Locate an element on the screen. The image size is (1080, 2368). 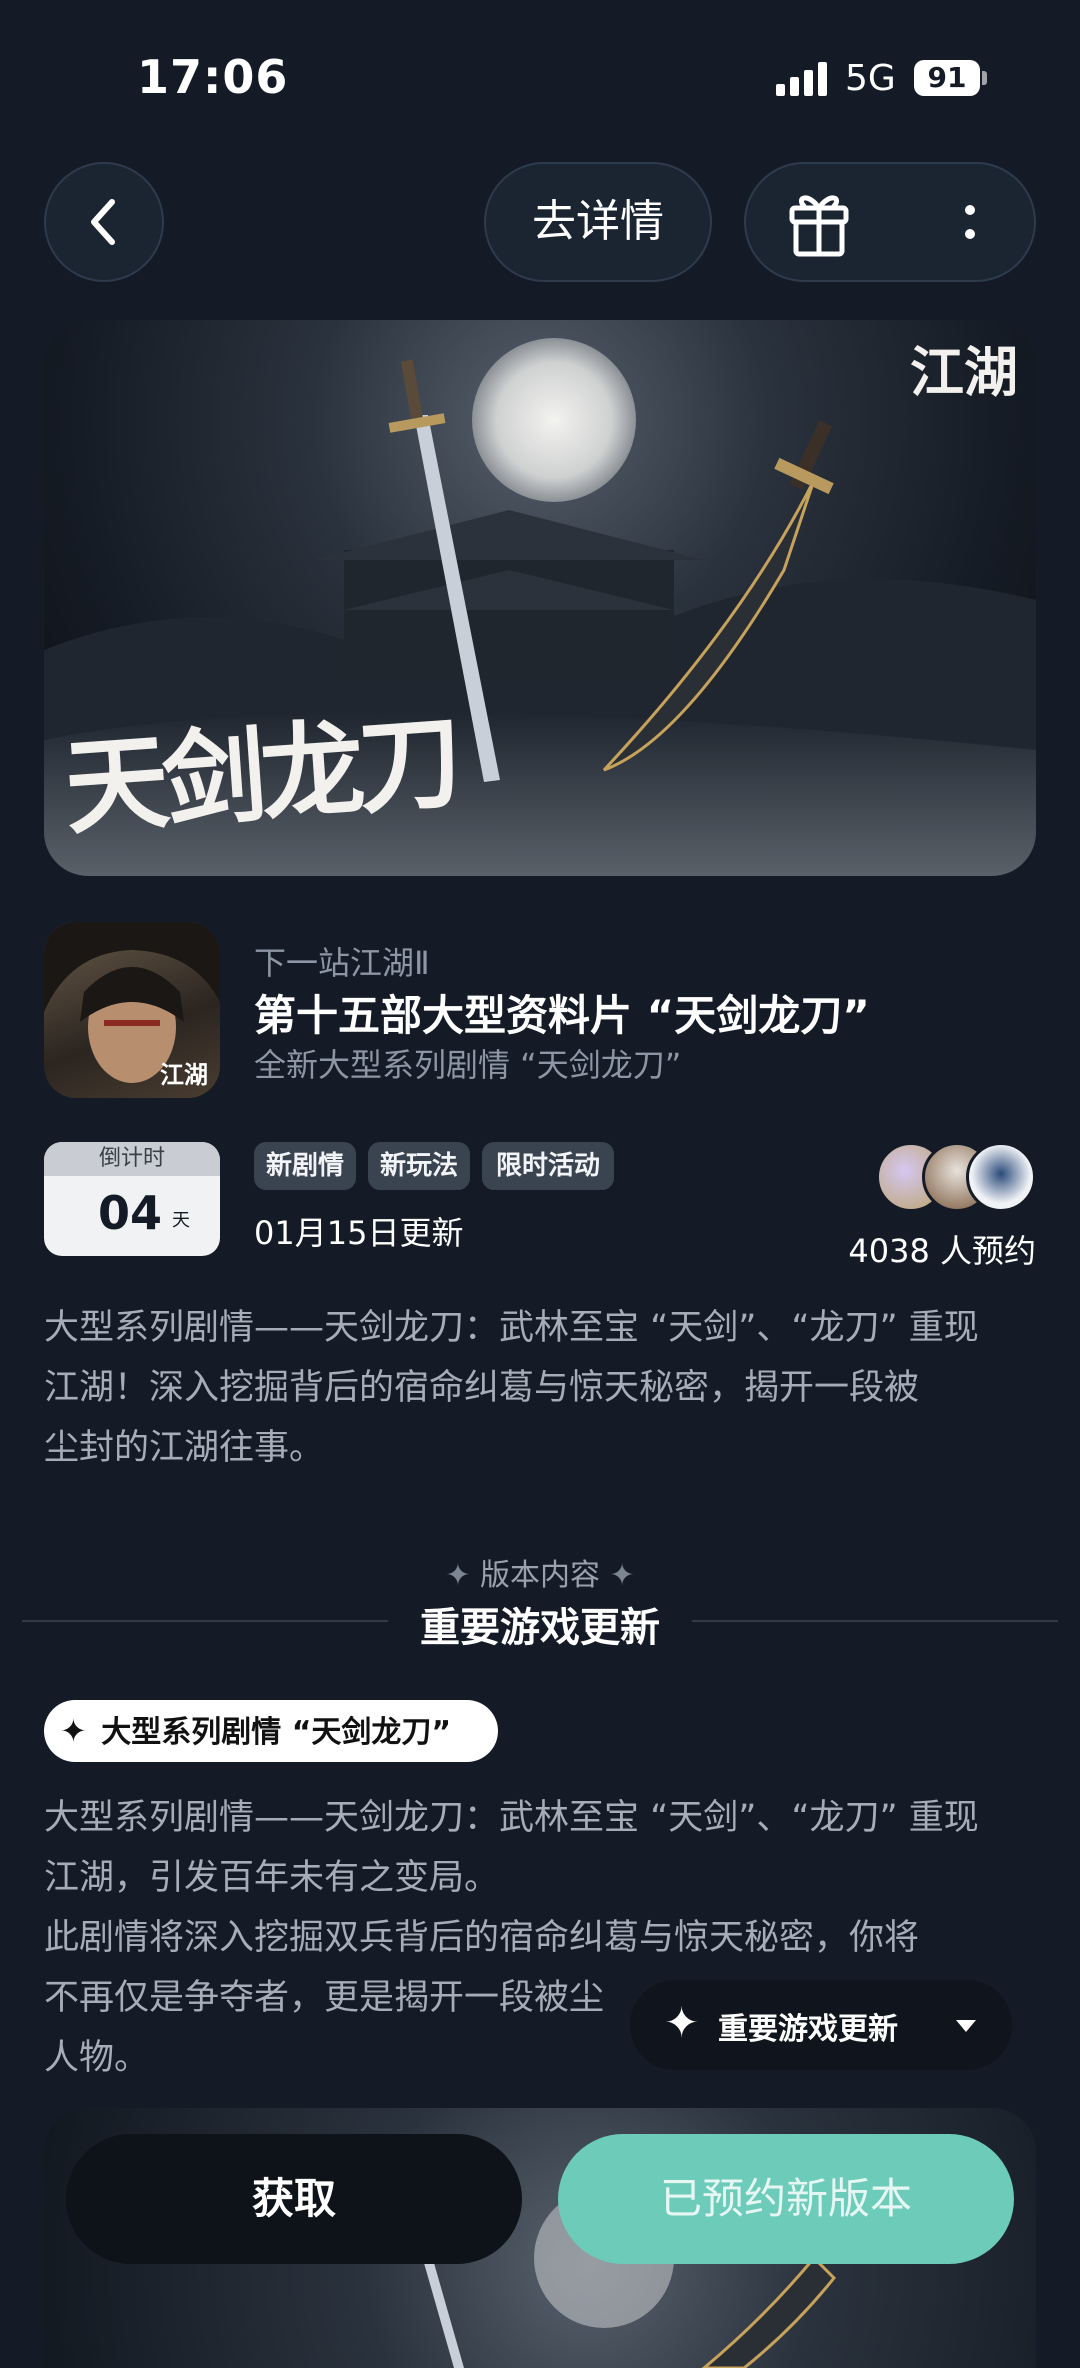
body-line: 大型系列剧情——天剑龙刀：武林至宝 “天剑”、“龙刀” 重现 is located at coordinates (511, 1818).